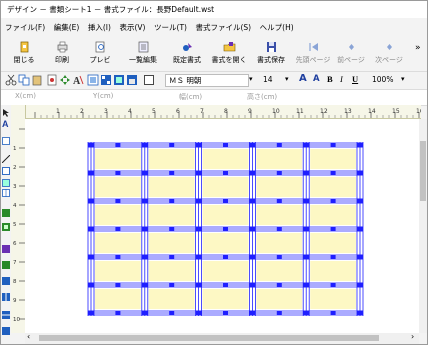 The image size is (428, 345). I want to click on pointer-tool-icon, so click(6, 113).